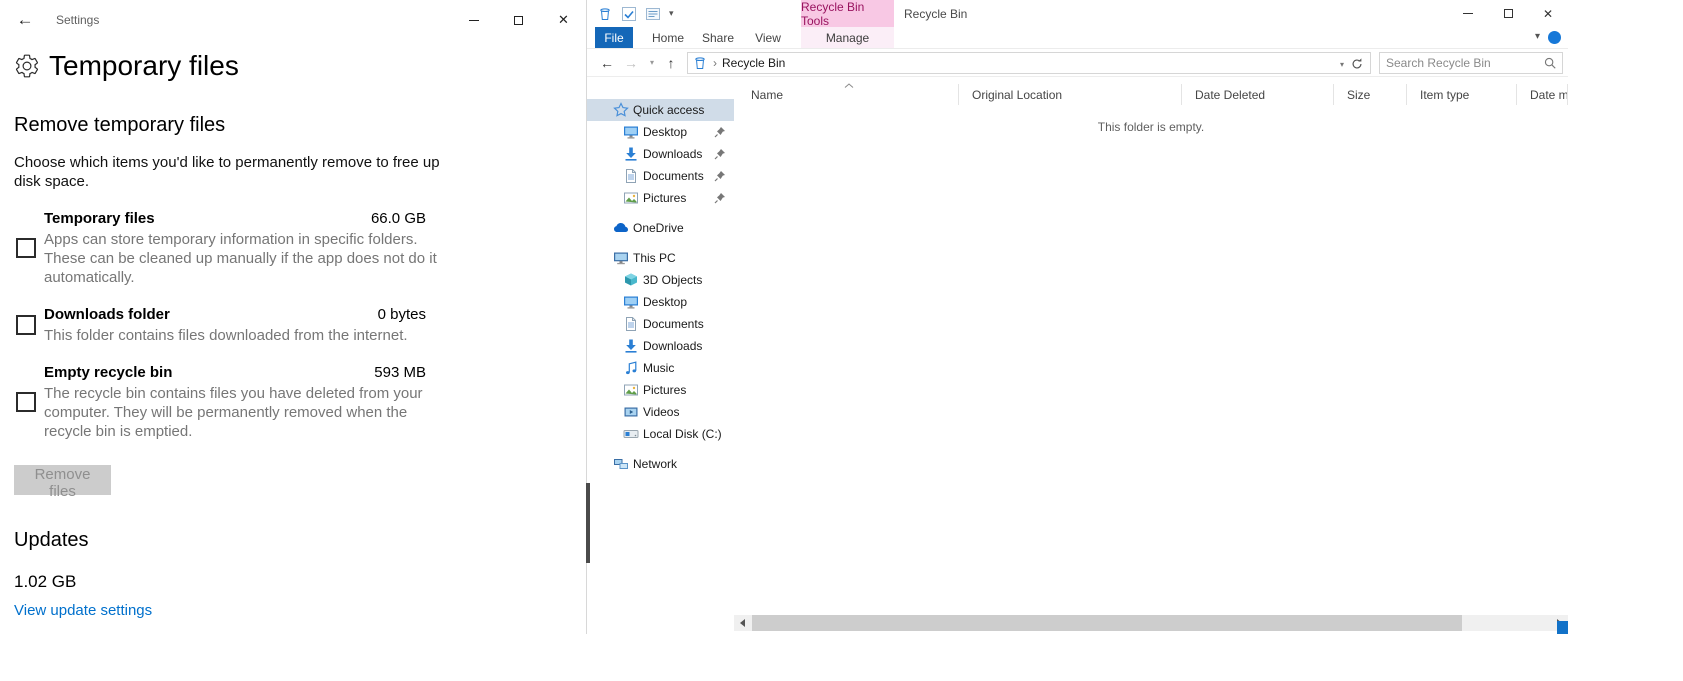  Describe the element at coordinates (293, 20) in the screenshot. I see `settings-titlebar: ← Settings ✕` at that location.